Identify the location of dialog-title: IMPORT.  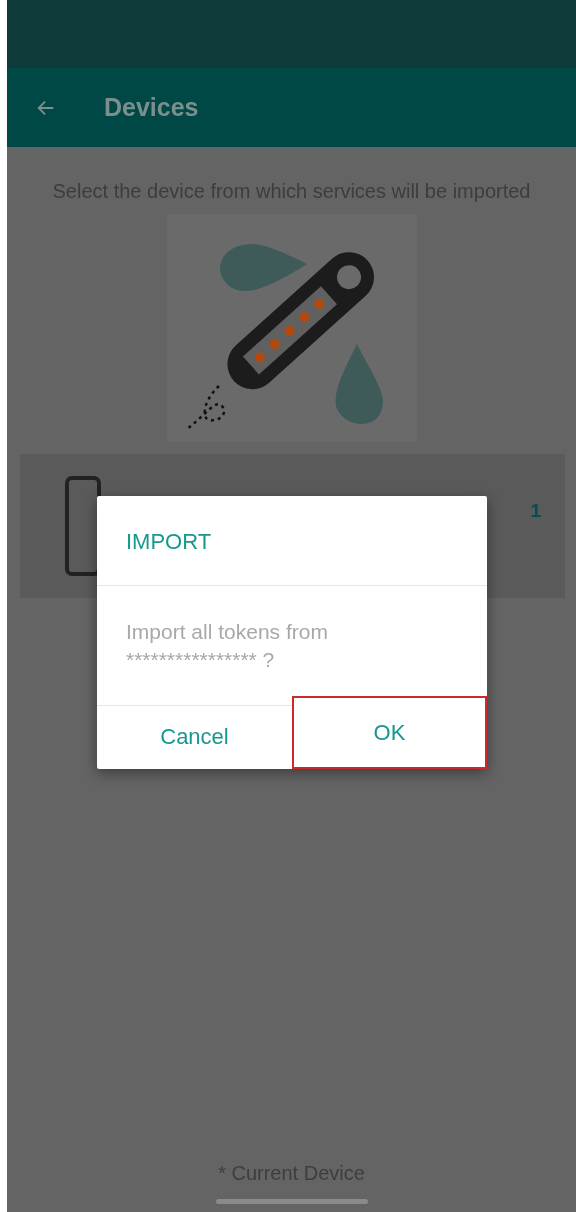
(292, 541).